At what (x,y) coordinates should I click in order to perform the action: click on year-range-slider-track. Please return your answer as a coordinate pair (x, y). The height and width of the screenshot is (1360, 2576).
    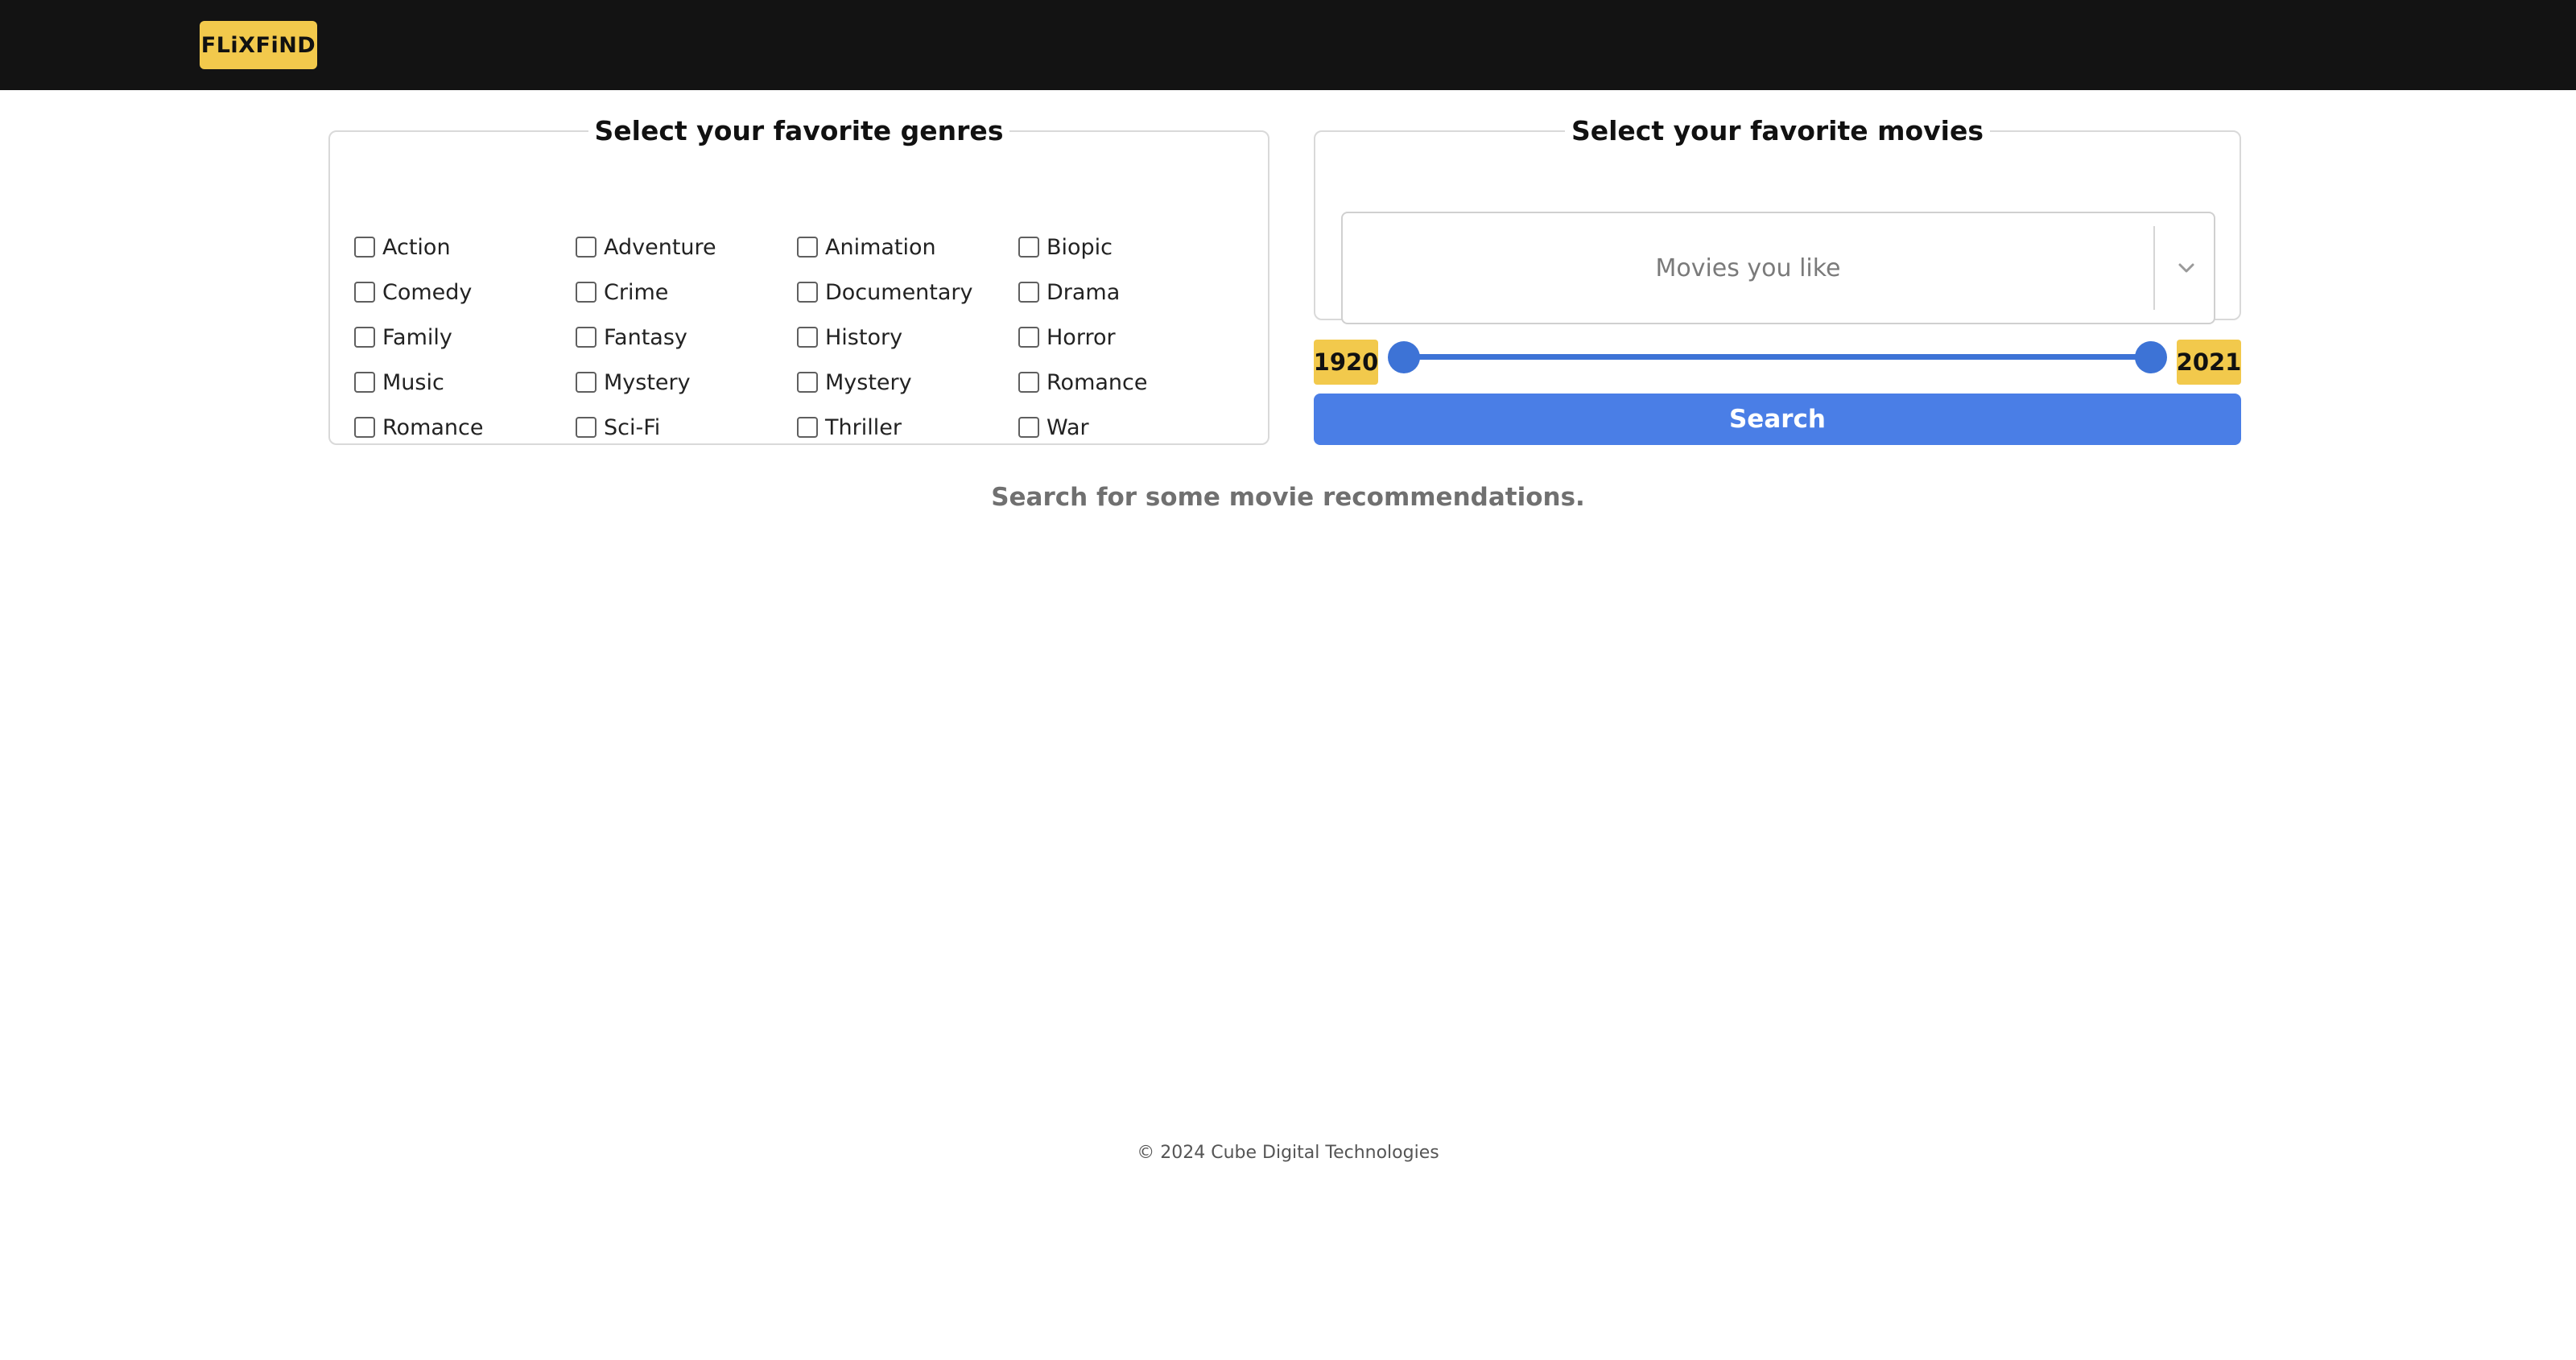
    Looking at the image, I should click on (1776, 357).